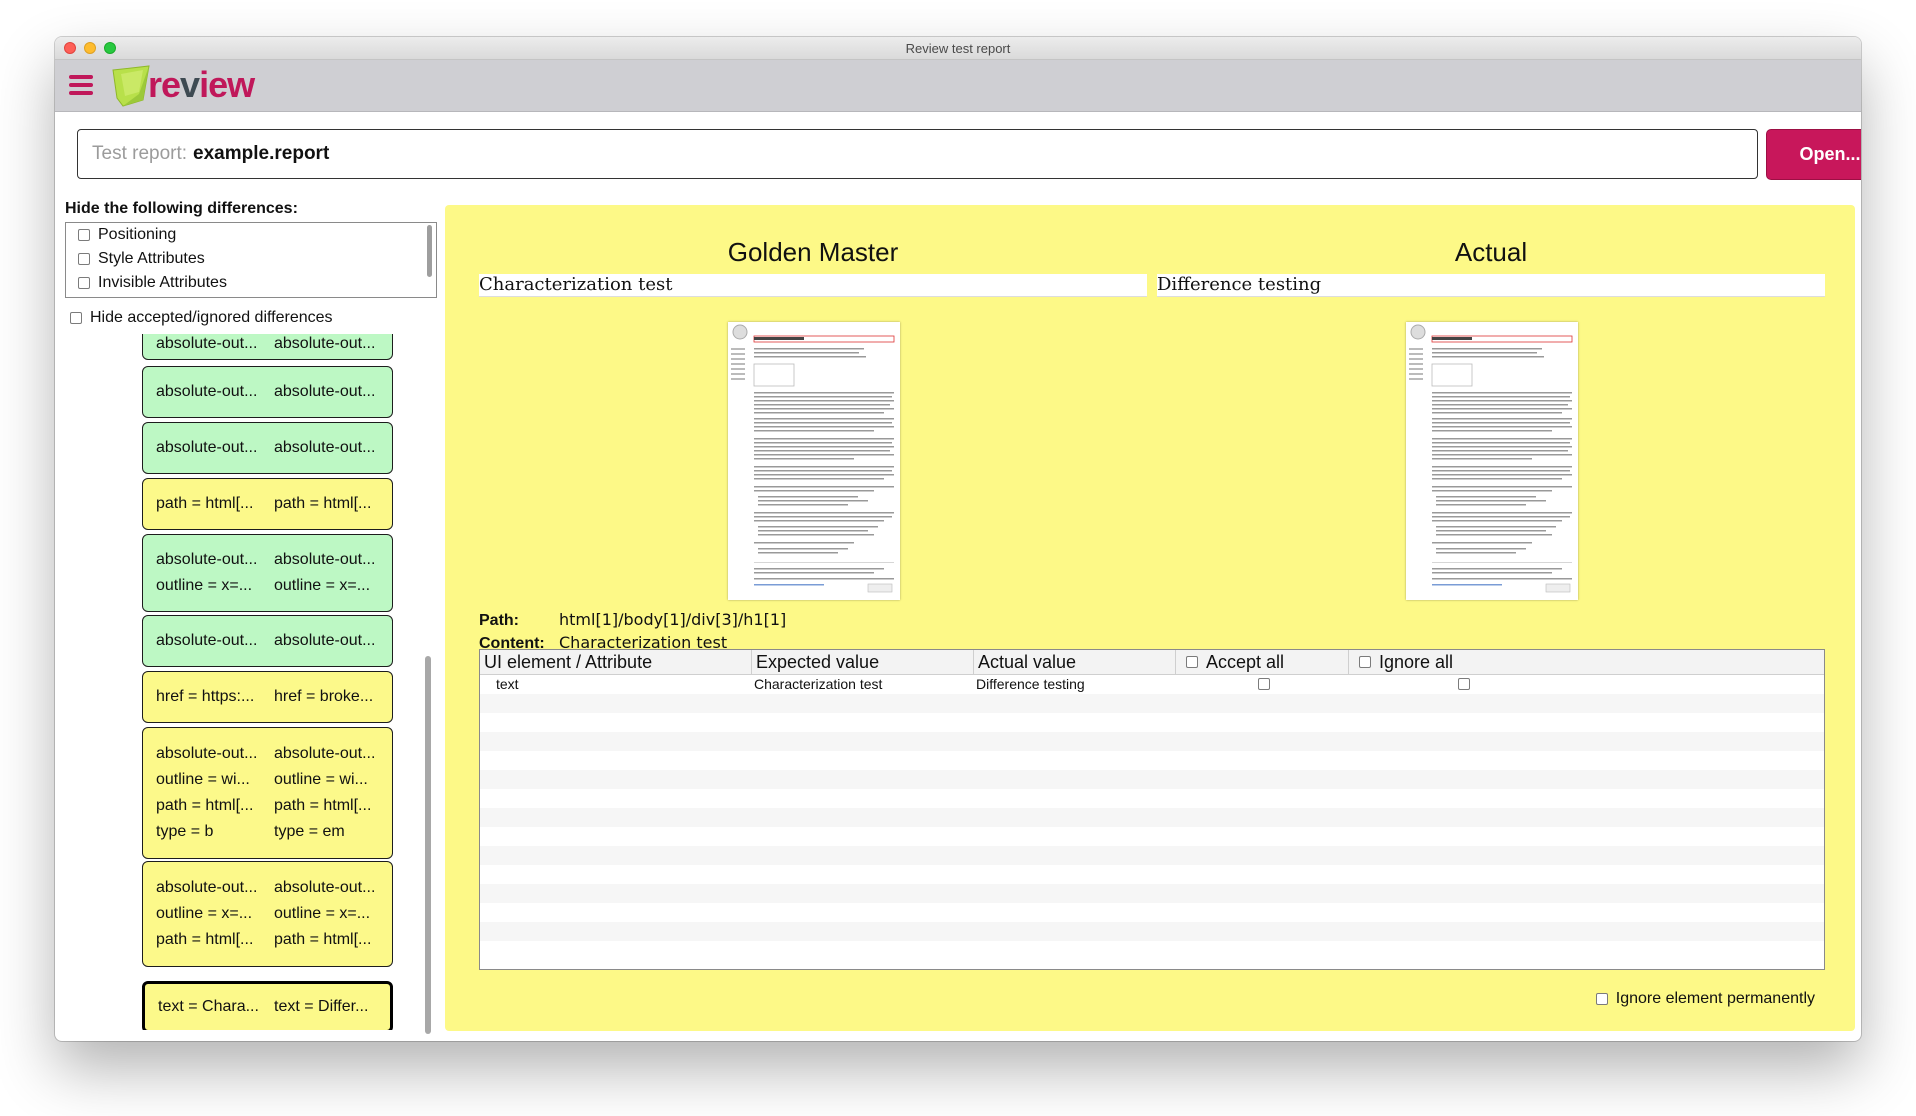 The width and height of the screenshot is (1916, 1116). What do you see at coordinates (863, 662) in the screenshot?
I see `header-expected-value: Expected value` at bounding box center [863, 662].